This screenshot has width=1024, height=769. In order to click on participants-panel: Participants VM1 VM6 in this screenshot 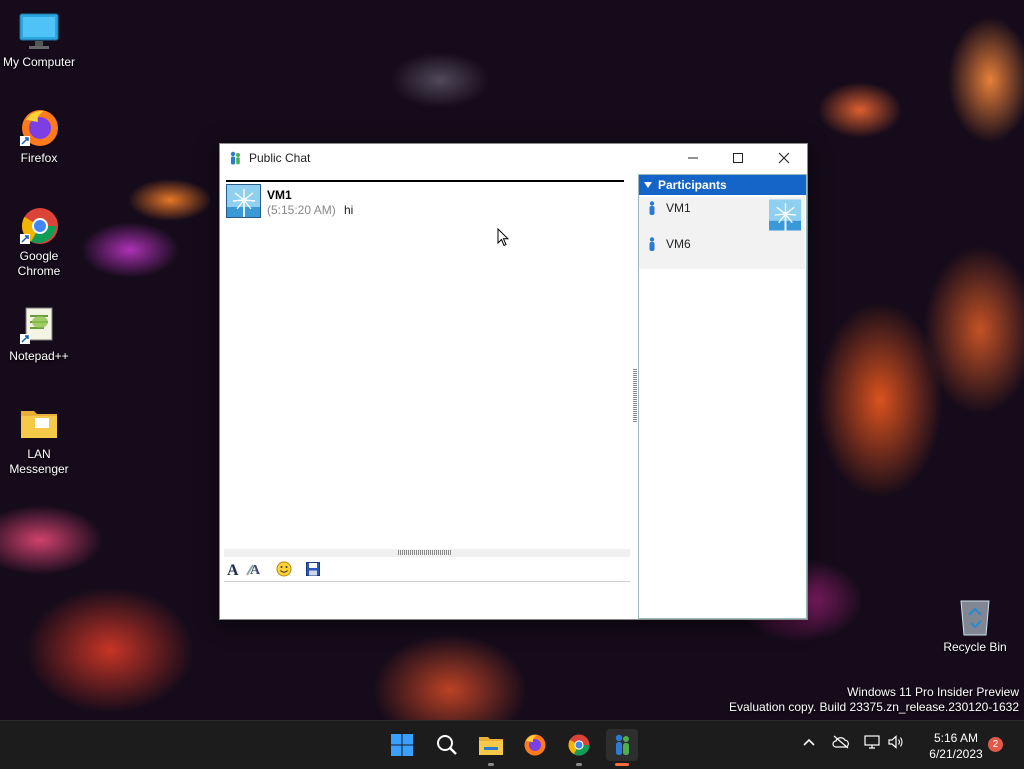, I will do `click(722, 396)`.